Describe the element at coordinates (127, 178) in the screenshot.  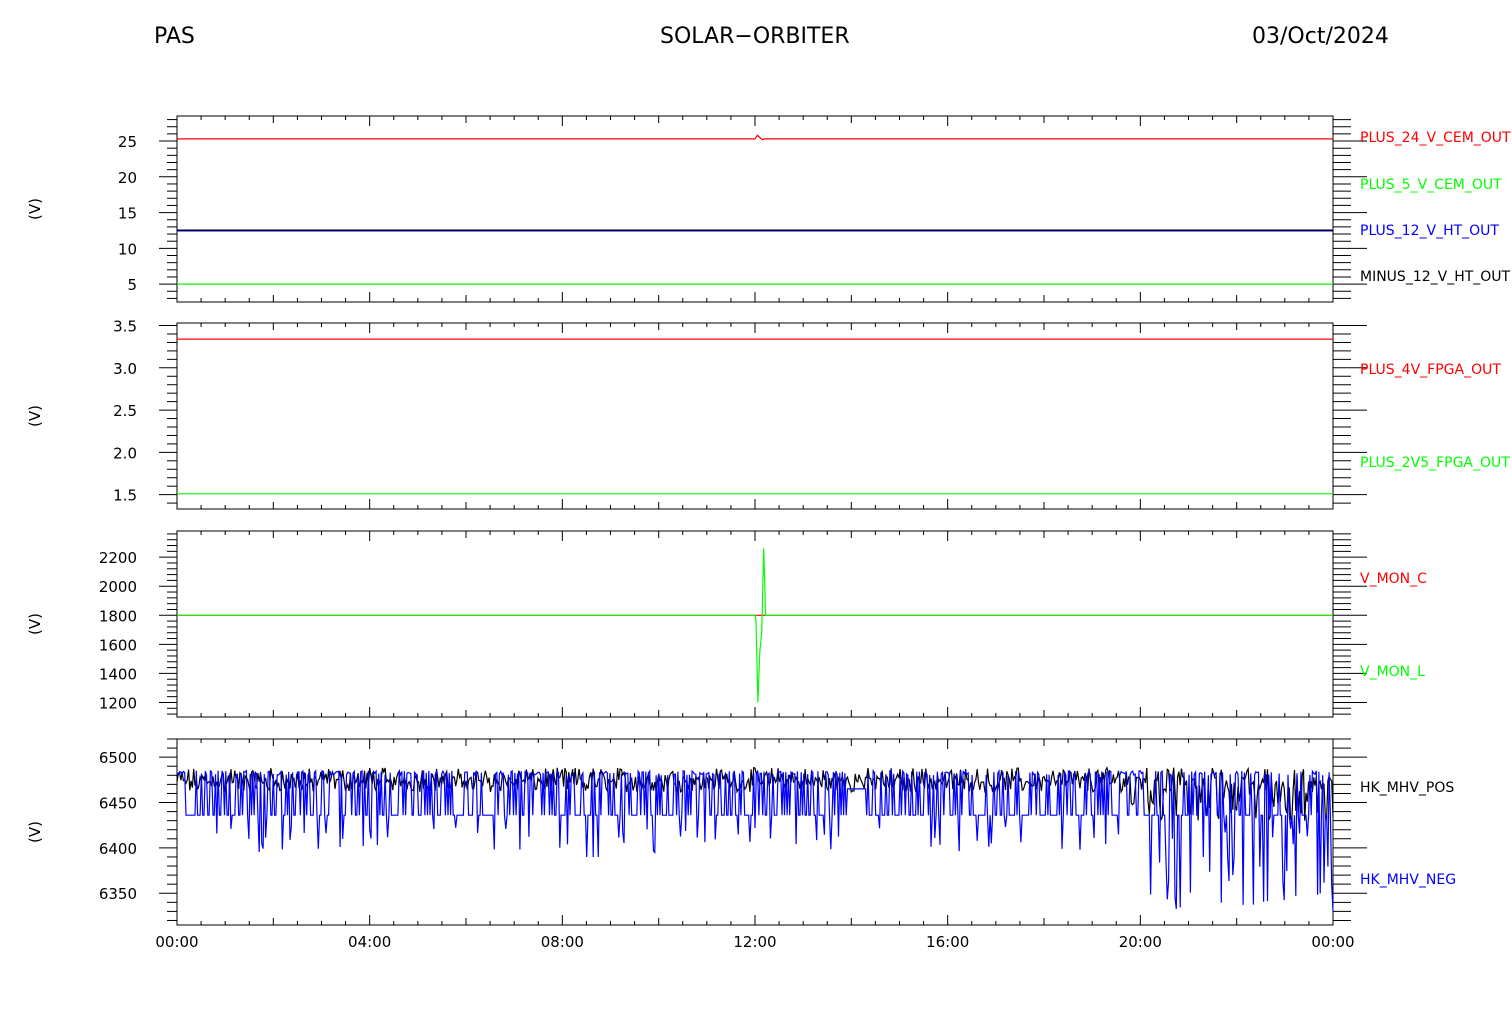
I see `y-tick-label: 20` at that location.